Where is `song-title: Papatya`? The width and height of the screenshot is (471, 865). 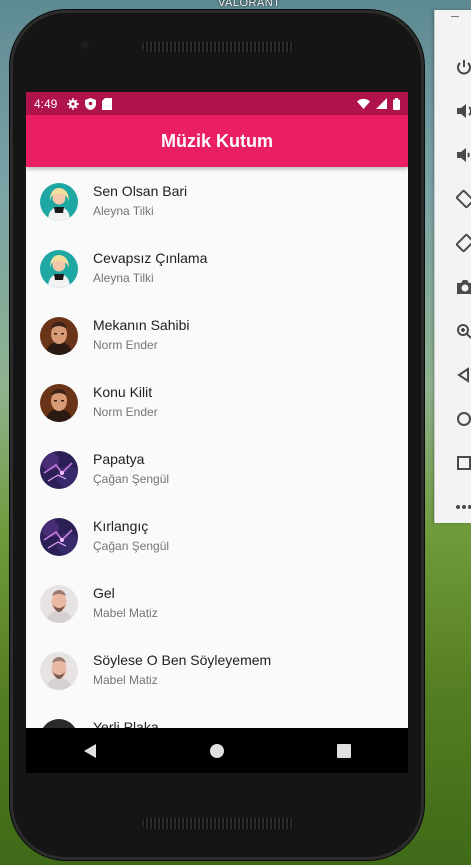 song-title: Papatya is located at coordinates (119, 459).